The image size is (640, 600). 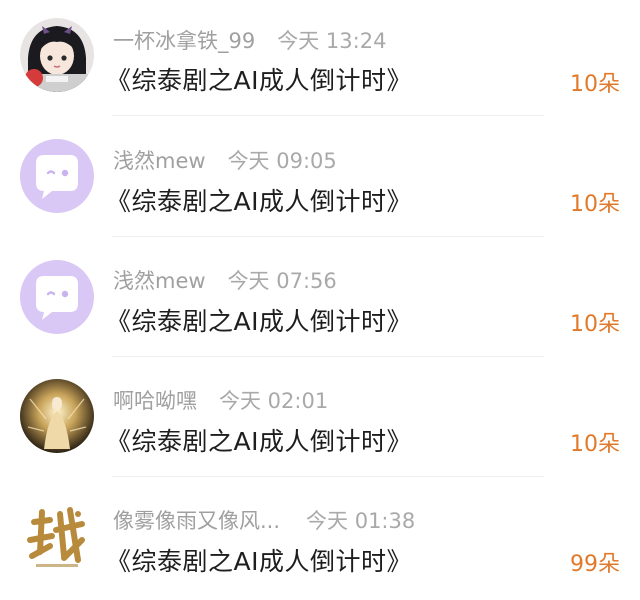 What do you see at coordinates (282, 281) in the screenshot?
I see `timestamp: 今天 07:56` at bounding box center [282, 281].